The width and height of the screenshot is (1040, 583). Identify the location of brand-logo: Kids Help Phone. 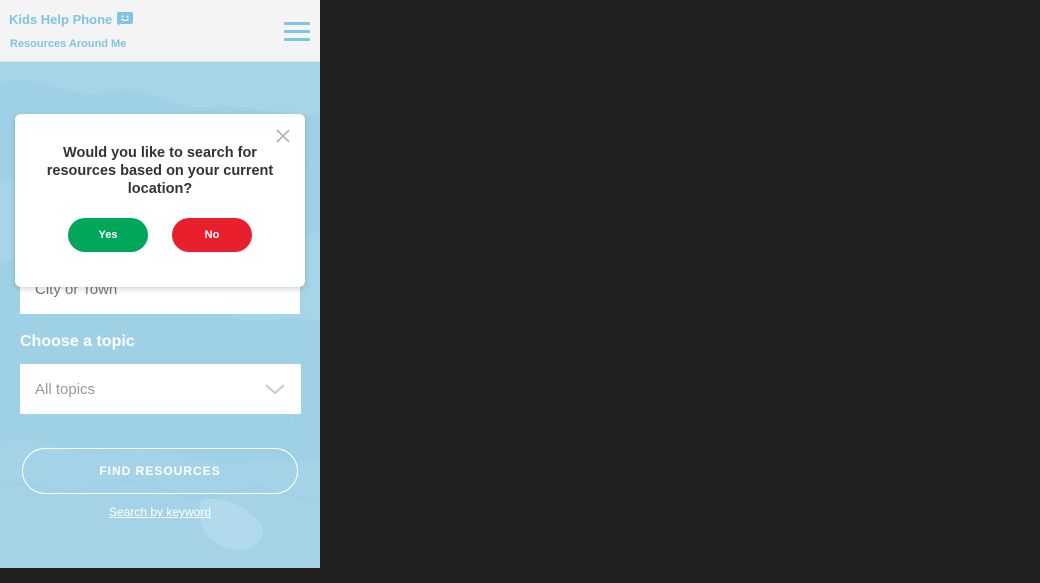
(71, 19).